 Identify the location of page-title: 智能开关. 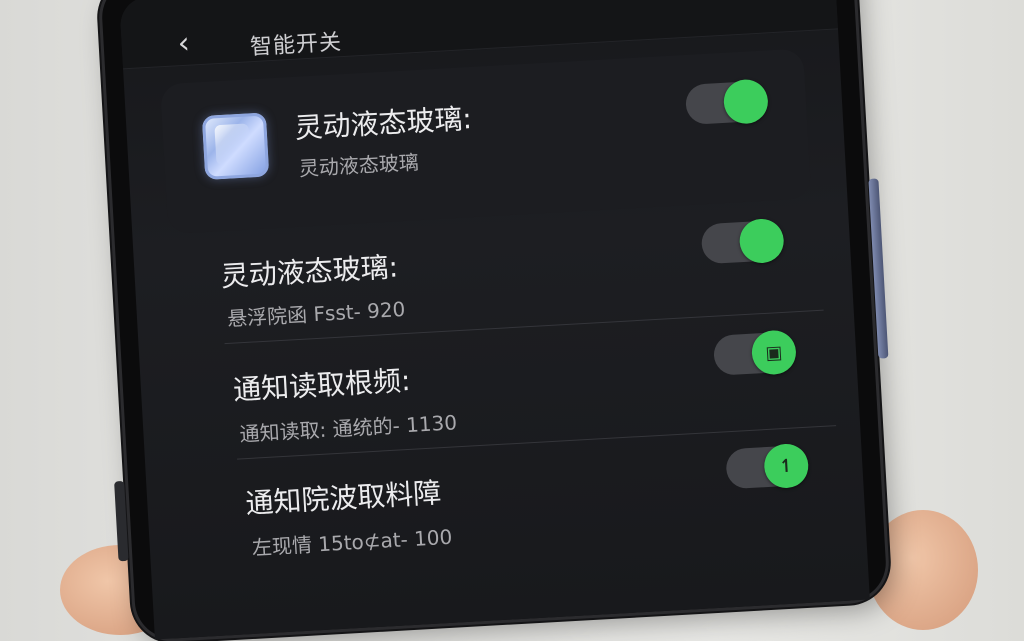
(296, 45).